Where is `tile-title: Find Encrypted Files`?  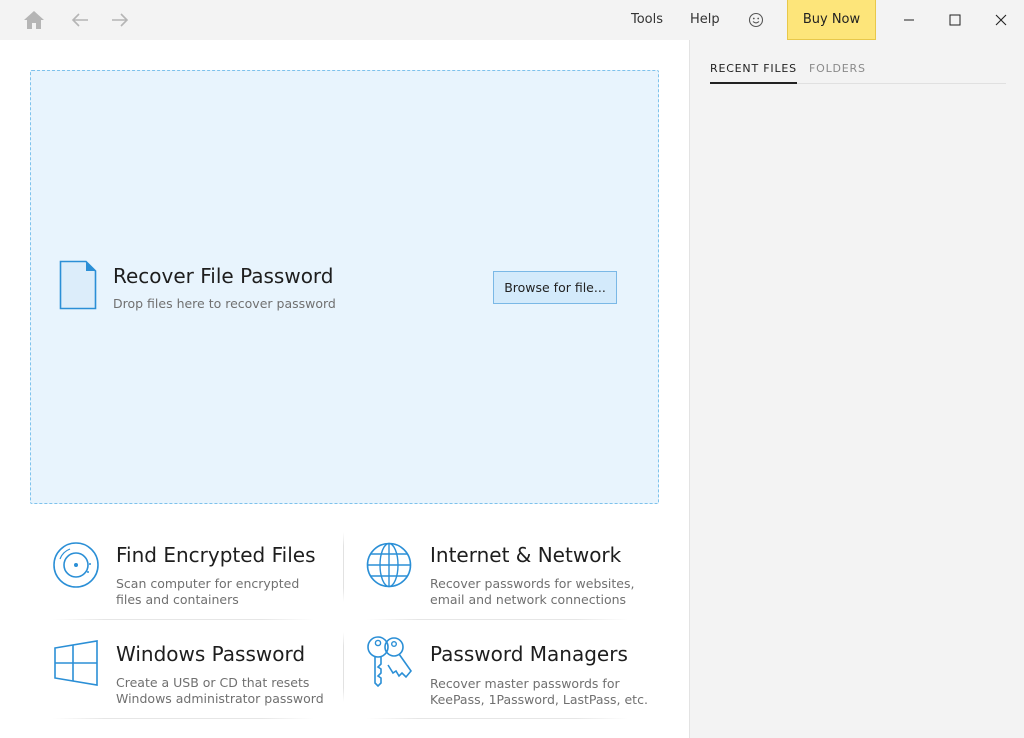 tile-title: Find Encrypted Files is located at coordinates (216, 555).